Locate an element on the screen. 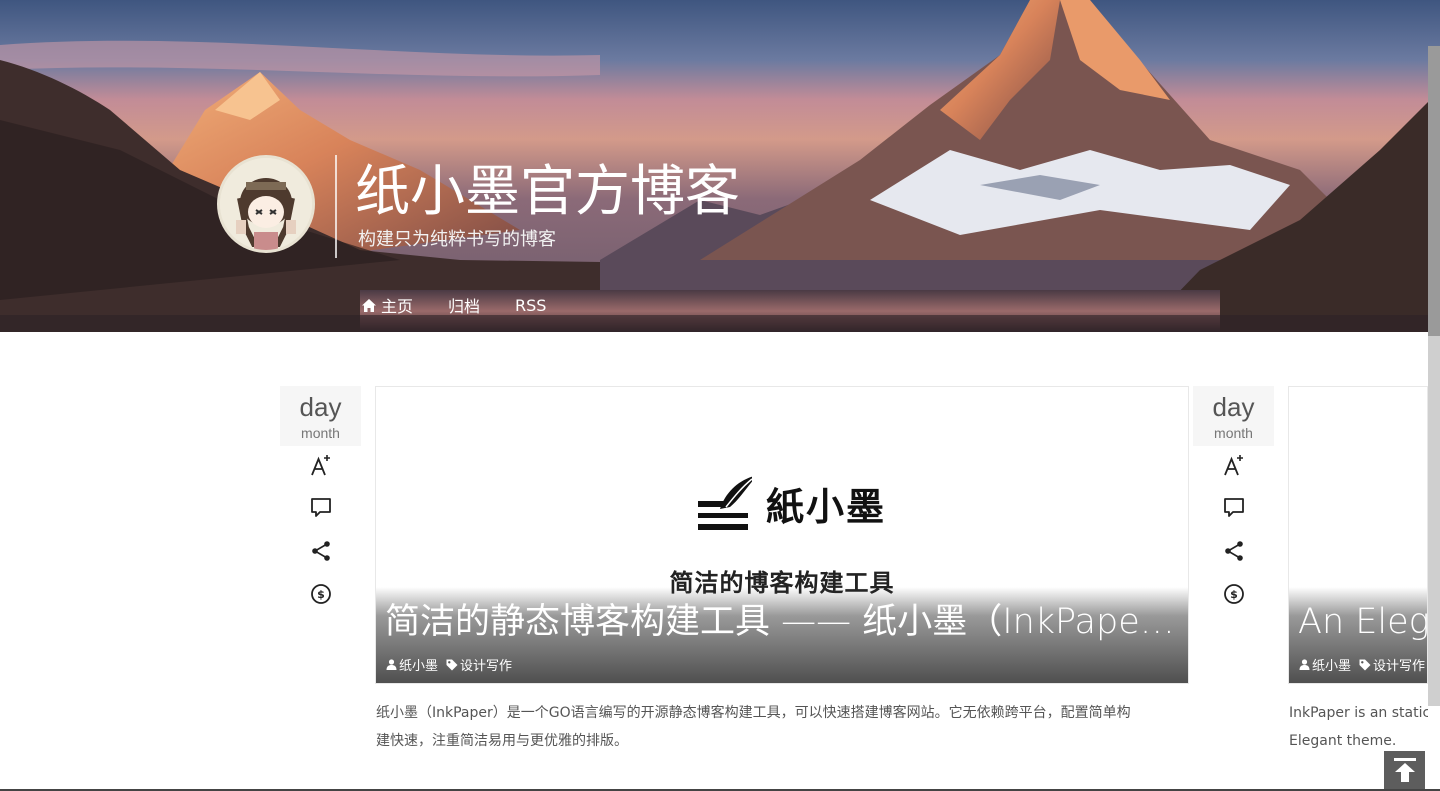 The image size is (1440, 791). site-subtitle: 构建只为纯粹书写的博客 is located at coordinates (457, 239).